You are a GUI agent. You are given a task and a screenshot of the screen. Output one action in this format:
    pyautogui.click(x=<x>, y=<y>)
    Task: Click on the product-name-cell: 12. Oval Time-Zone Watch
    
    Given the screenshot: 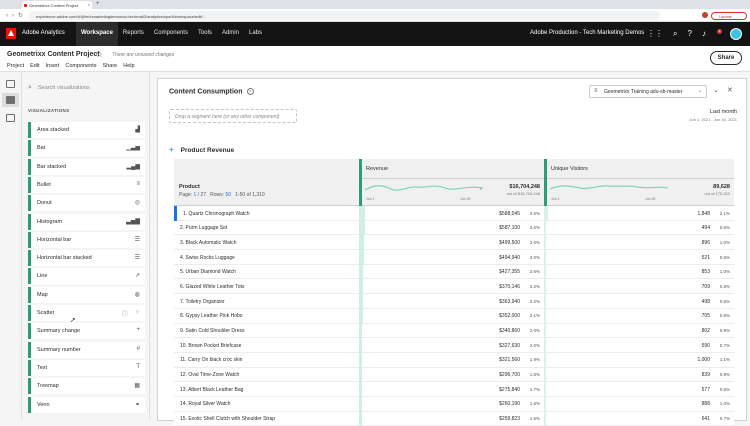 What is the action you would take?
    pyautogui.click(x=266, y=375)
    